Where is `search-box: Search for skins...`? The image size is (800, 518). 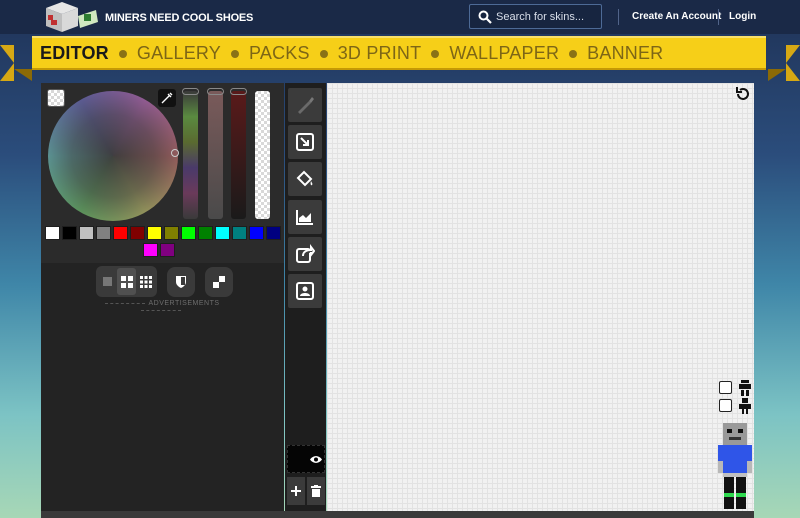 search-box: Search for skins... is located at coordinates (535, 16).